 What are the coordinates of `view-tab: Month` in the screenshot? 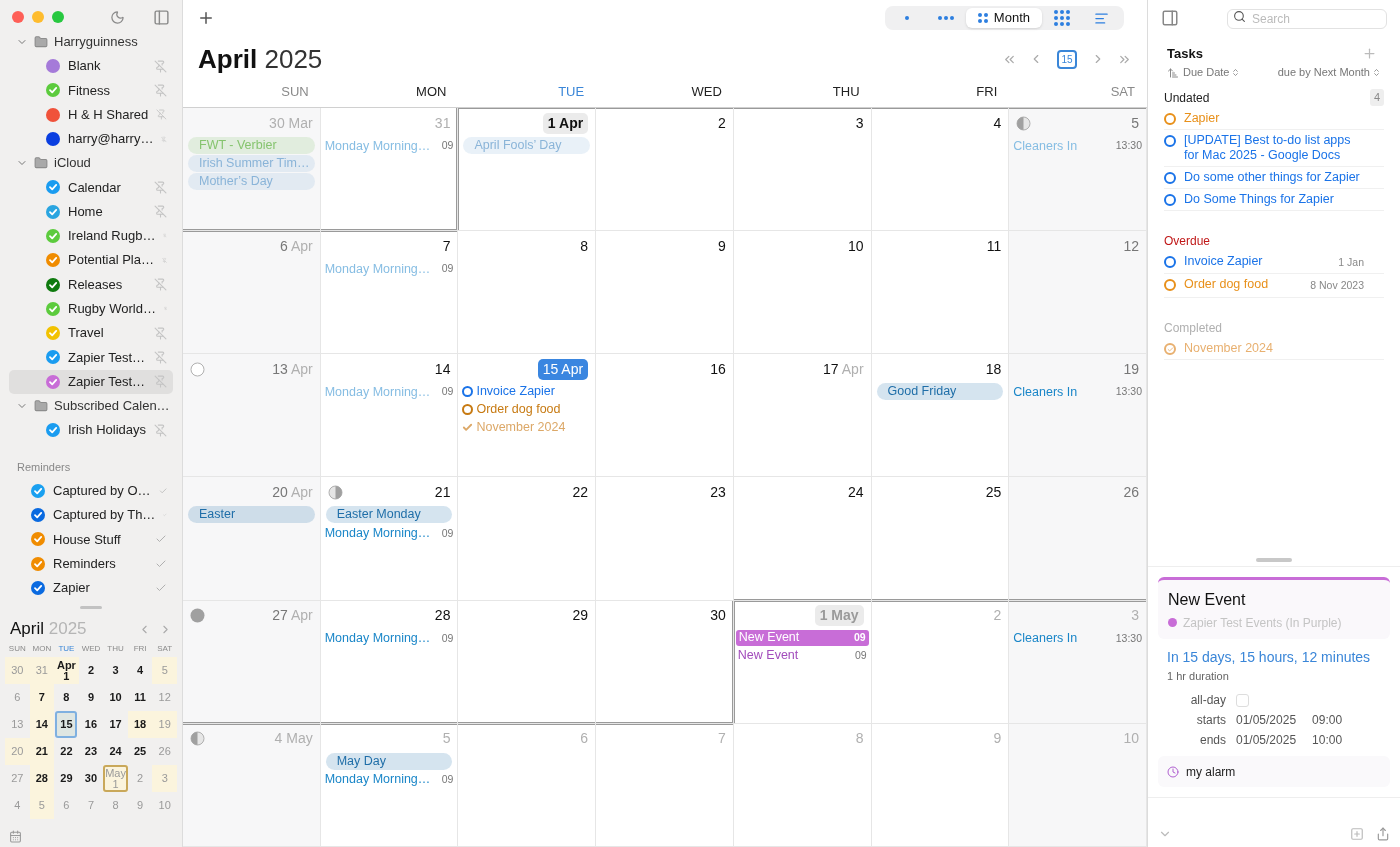 It's located at (1003, 18).